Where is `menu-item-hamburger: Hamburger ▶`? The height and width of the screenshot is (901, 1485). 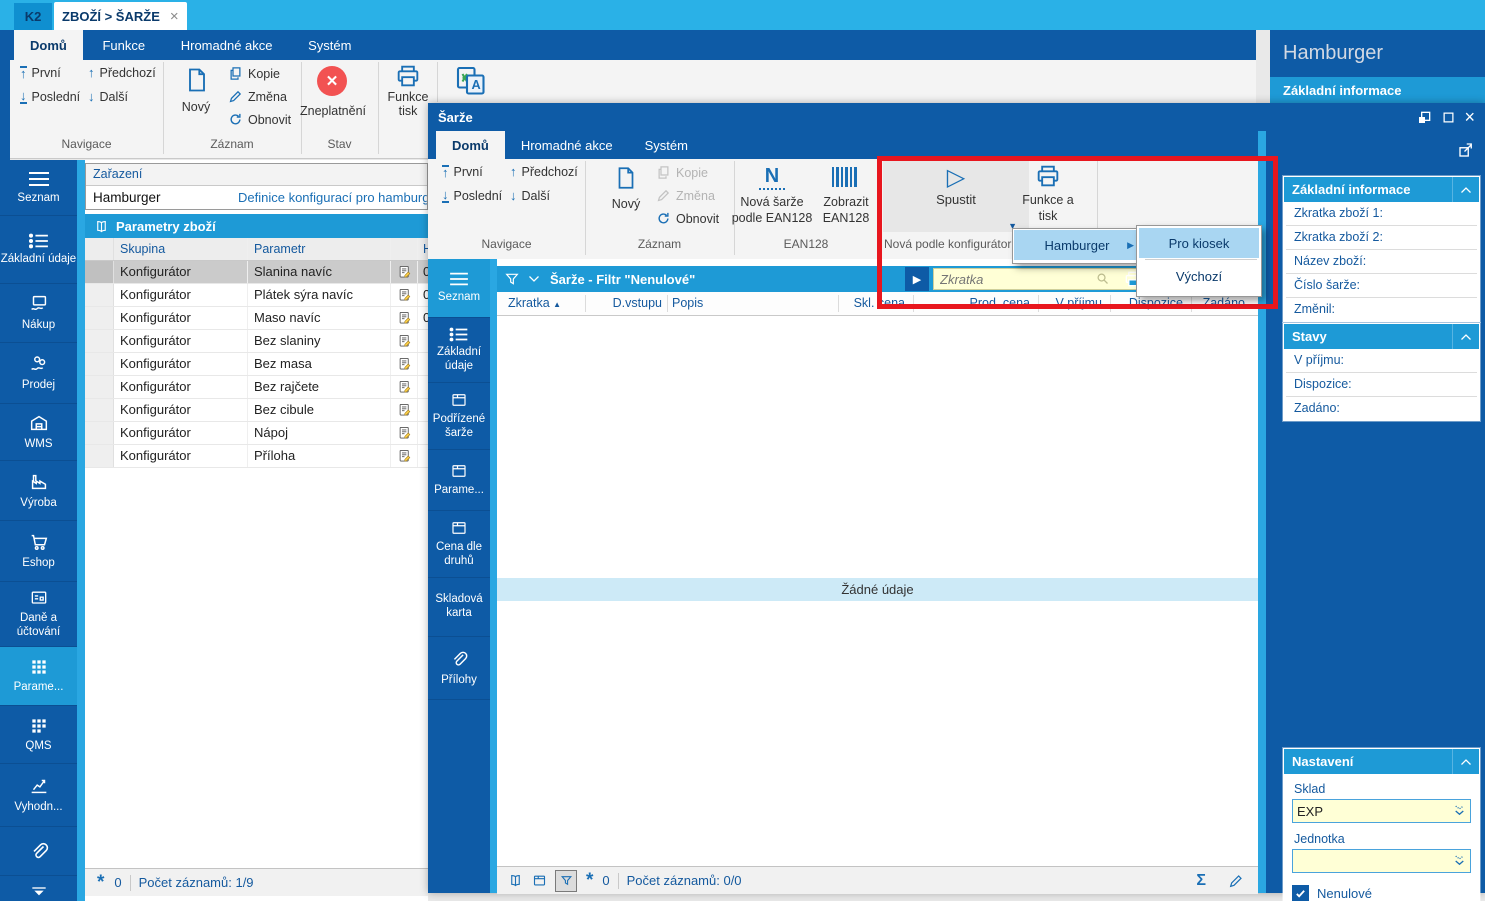
menu-item-hamburger: Hamburger ▶ is located at coordinates (1077, 245).